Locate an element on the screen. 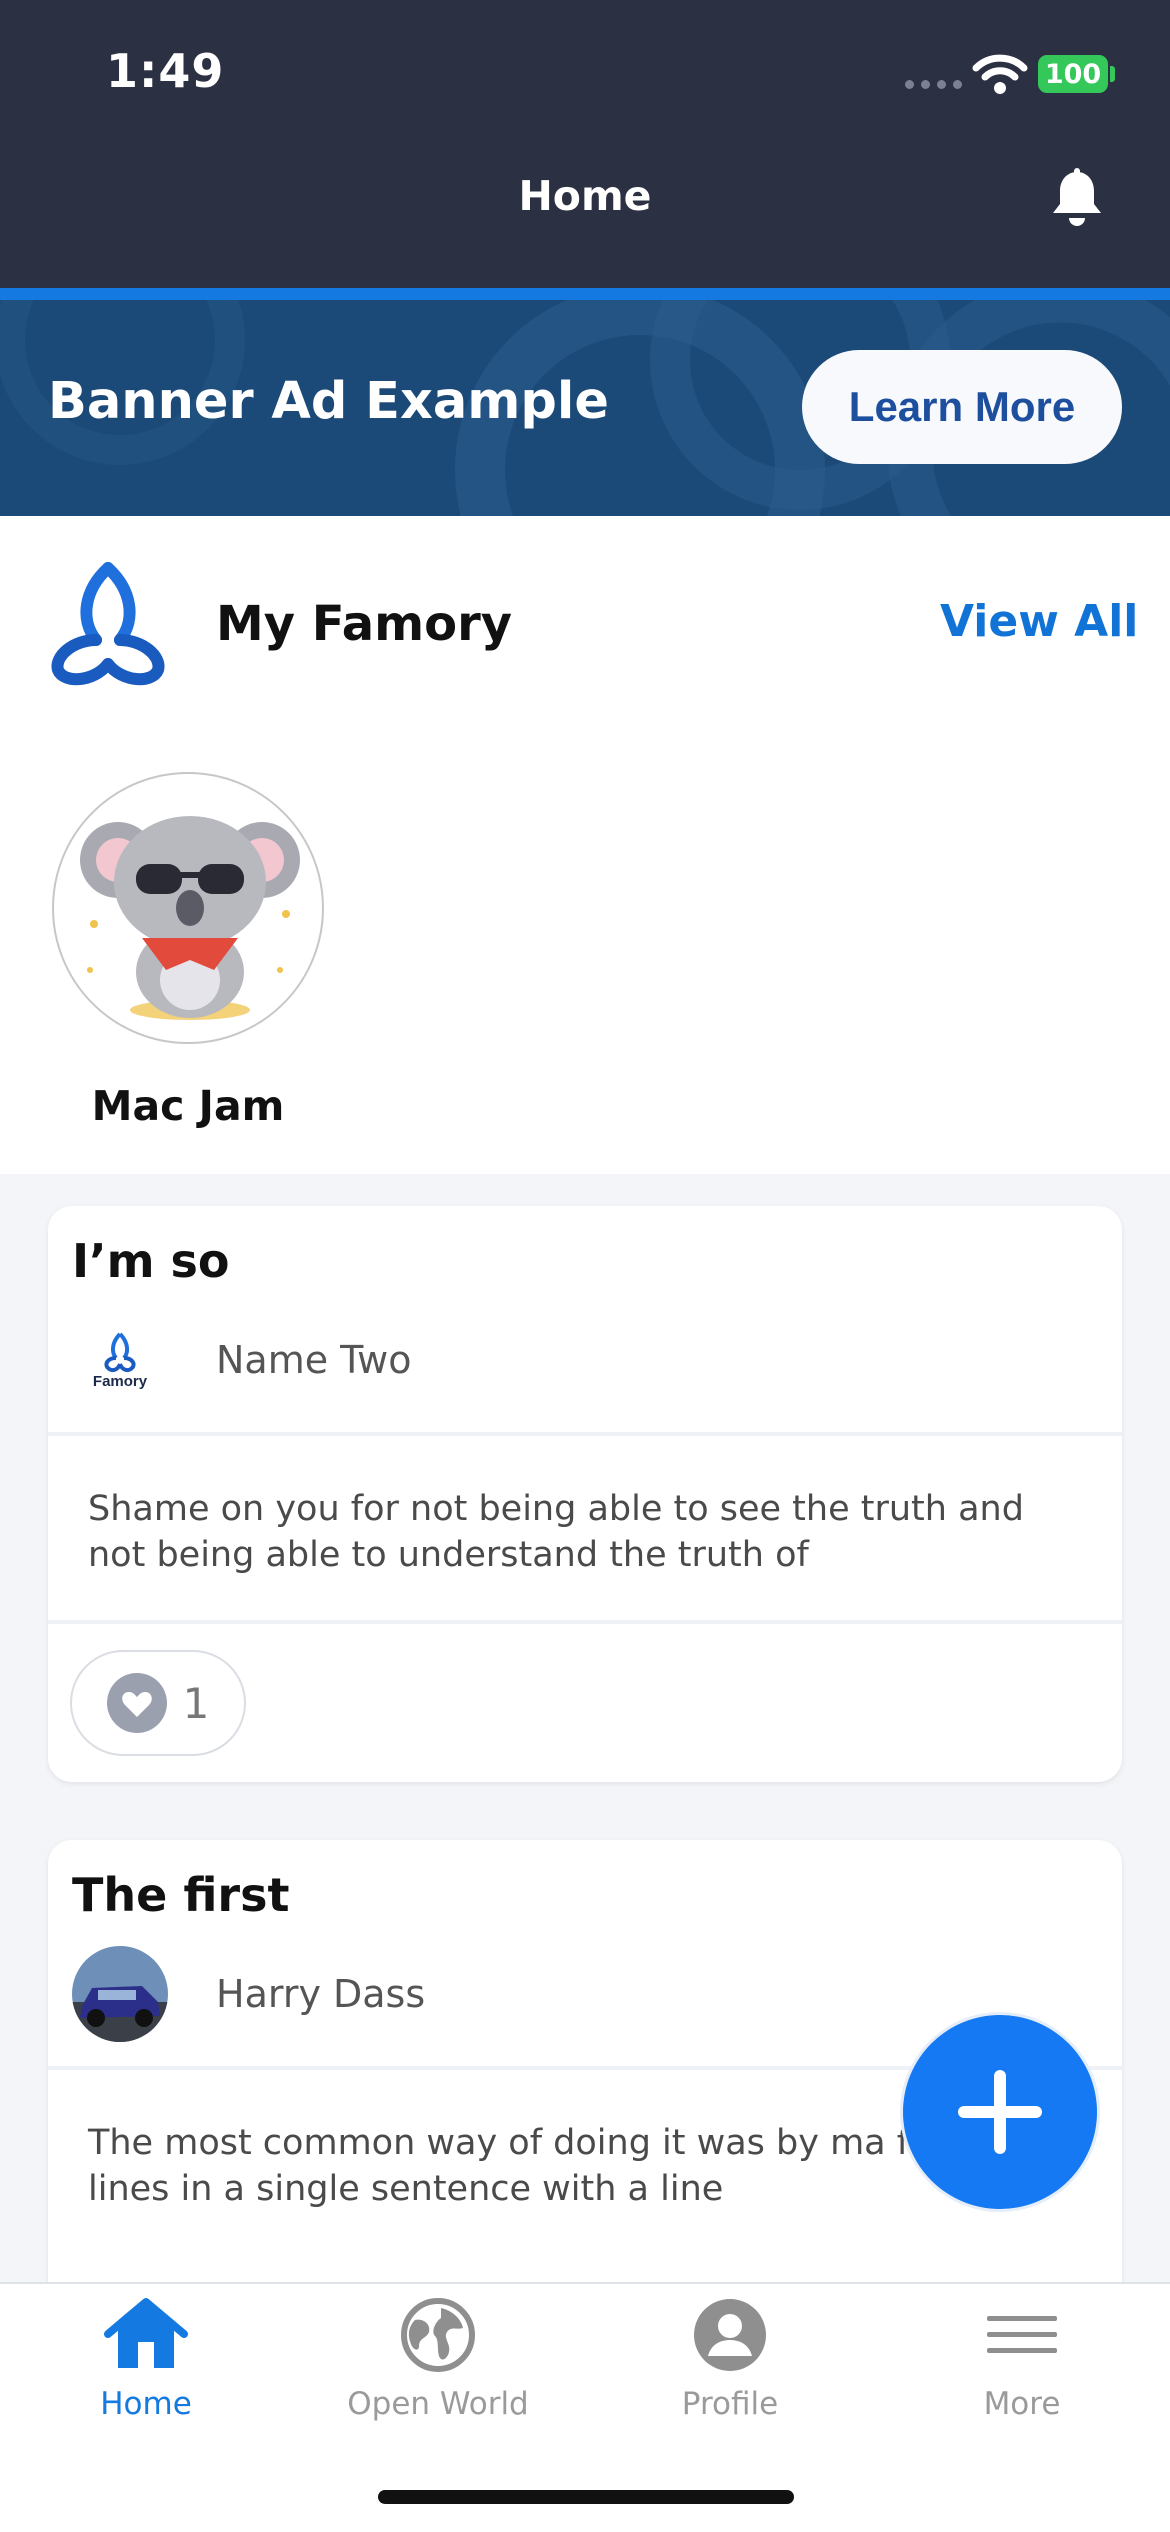 This screenshot has height=2532, width=1170. heart-icon is located at coordinates (136, 1703).